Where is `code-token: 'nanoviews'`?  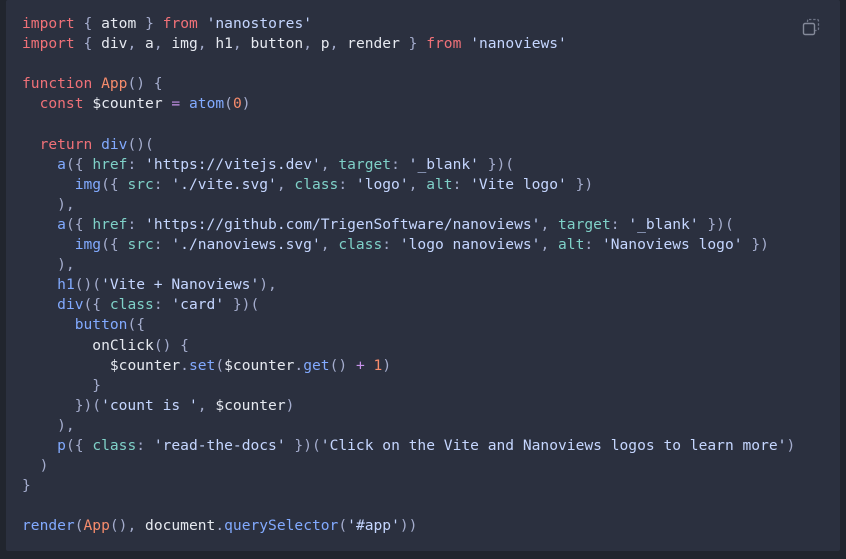 code-token: 'nanoviews' is located at coordinates (518, 44).